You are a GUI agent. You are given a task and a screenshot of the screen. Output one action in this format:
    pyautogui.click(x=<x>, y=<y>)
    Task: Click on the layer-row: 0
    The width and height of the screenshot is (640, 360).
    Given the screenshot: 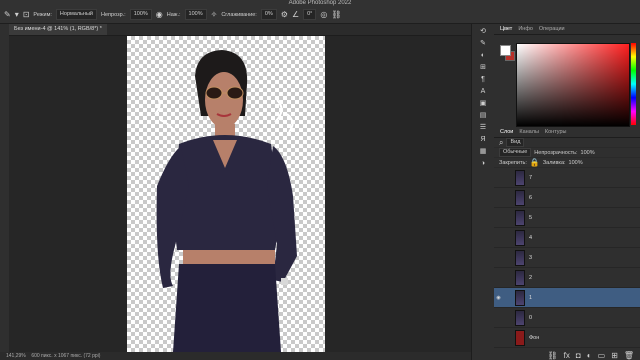 What is the action you would take?
    pyautogui.click(x=567, y=318)
    